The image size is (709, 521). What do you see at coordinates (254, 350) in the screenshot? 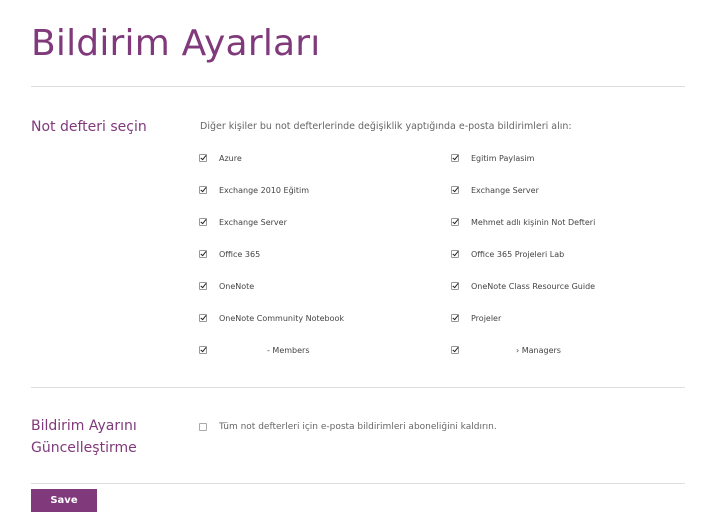
I see `notebook-checkbox-item: - Members` at bounding box center [254, 350].